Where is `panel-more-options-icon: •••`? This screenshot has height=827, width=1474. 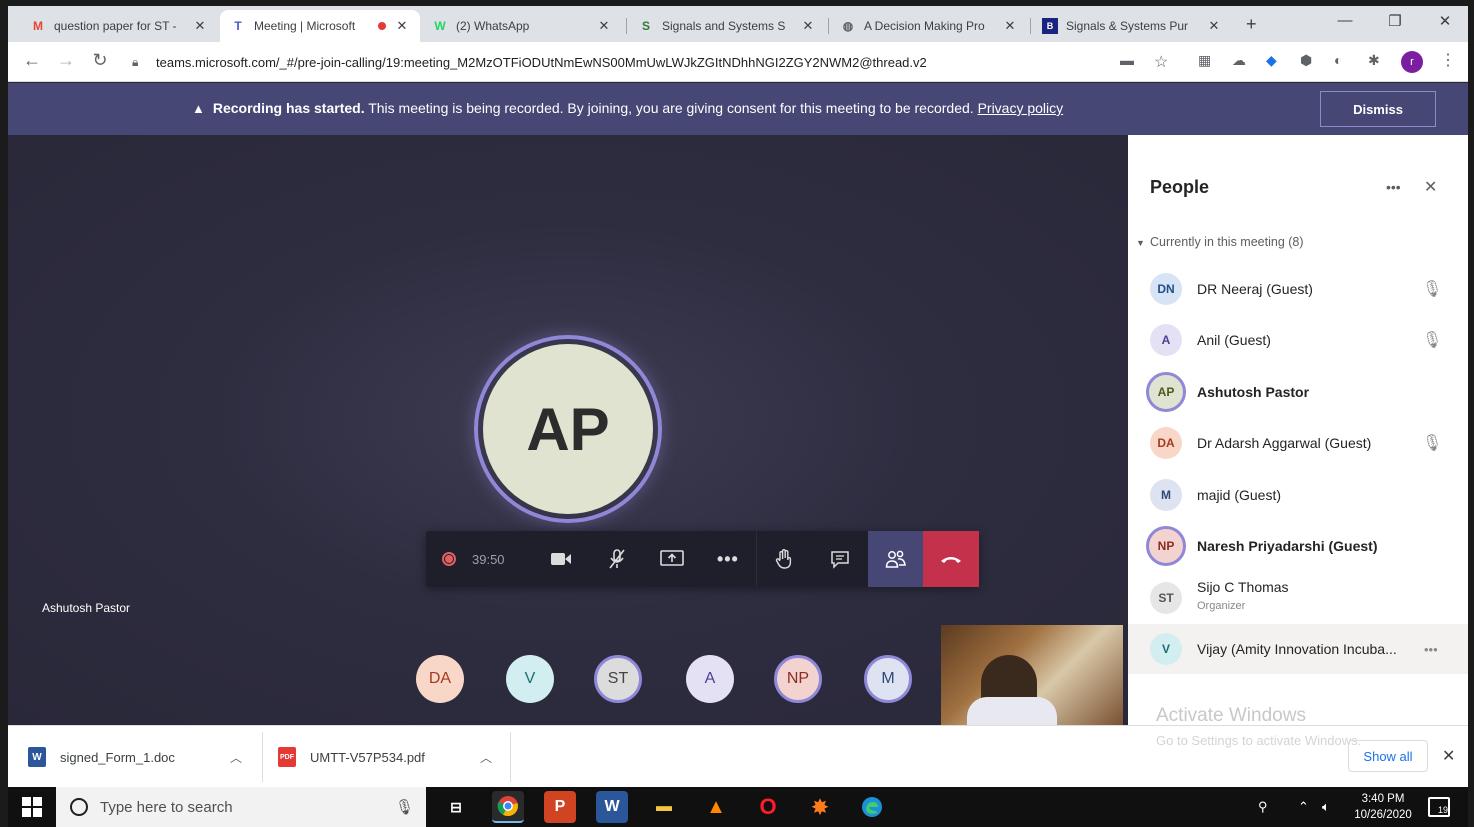
panel-more-options-icon: ••• is located at coordinates (1393, 187).